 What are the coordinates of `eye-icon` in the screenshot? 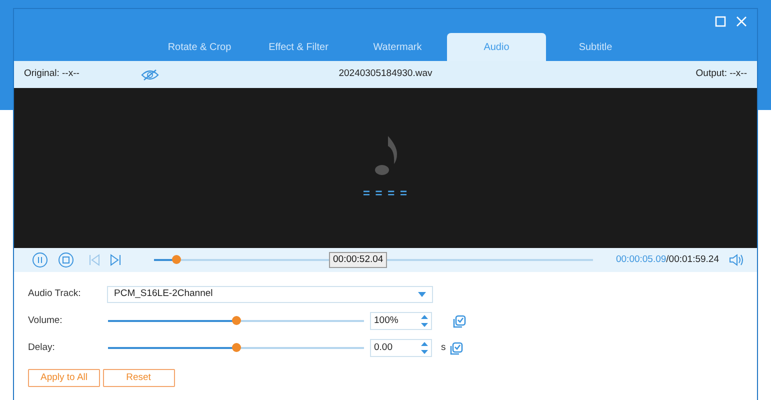 It's located at (150, 74).